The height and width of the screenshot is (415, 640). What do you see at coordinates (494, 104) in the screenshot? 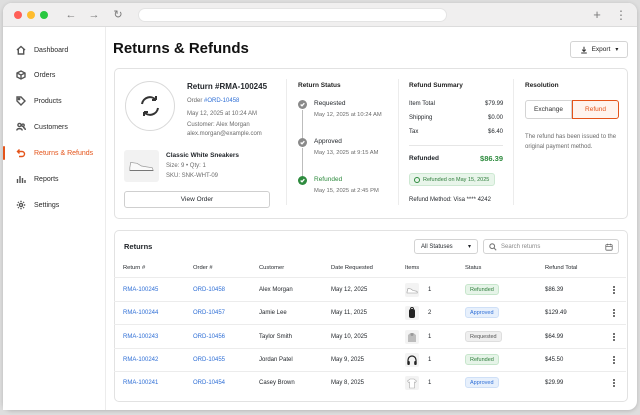
I see `summary-value: $79.99` at bounding box center [494, 104].